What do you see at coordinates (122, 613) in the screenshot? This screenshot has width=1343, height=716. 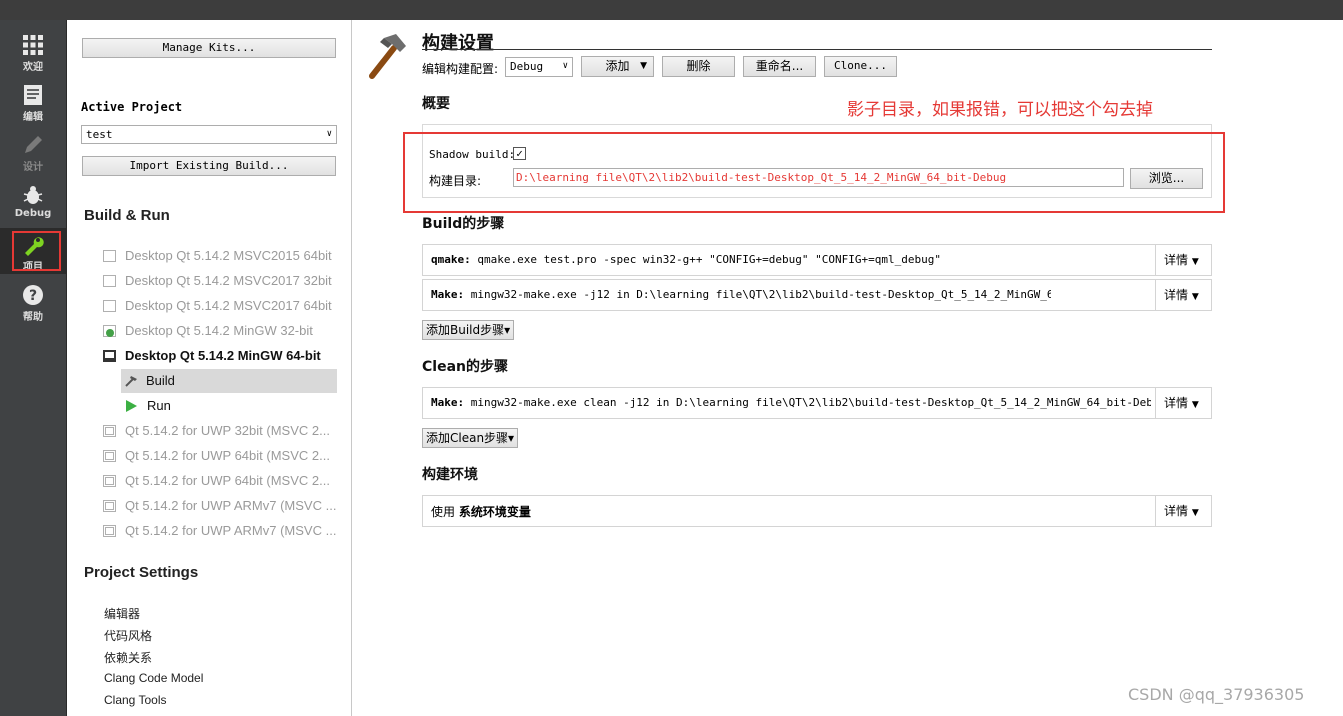 I see `settings-item-editor: 编辑器` at bounding box center [122, 613].